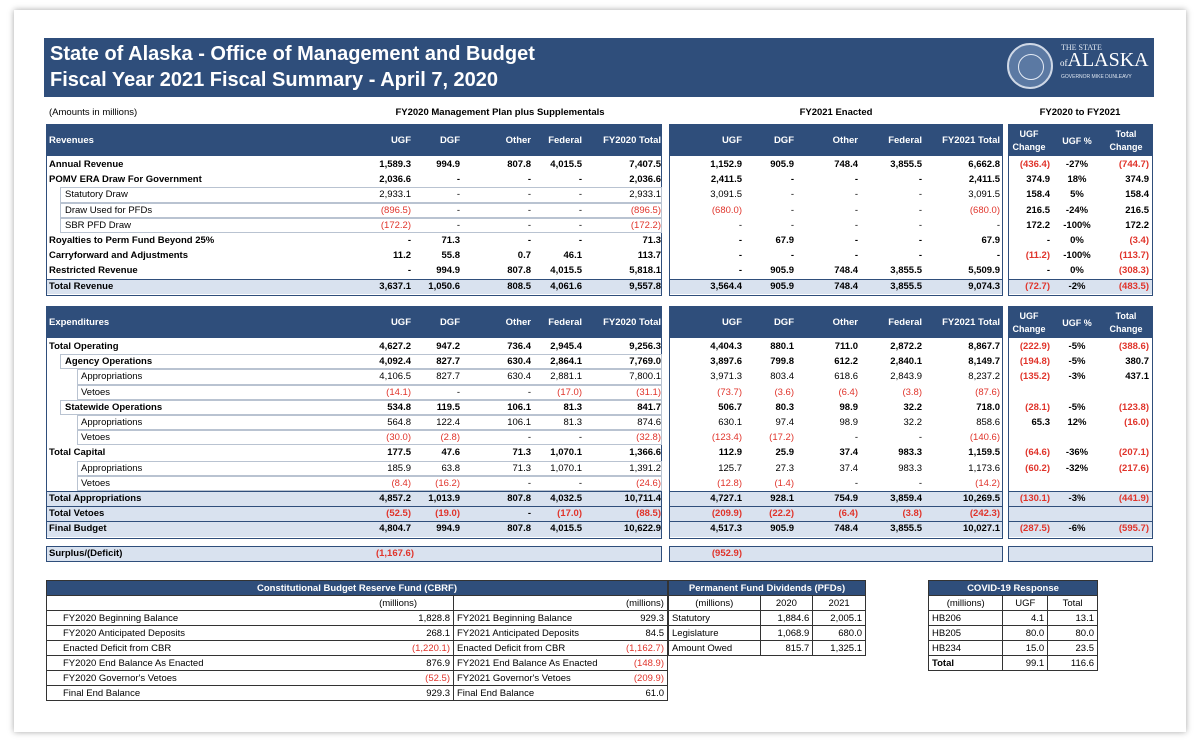  I want to click on total-line-fy21, so click(836, 279).